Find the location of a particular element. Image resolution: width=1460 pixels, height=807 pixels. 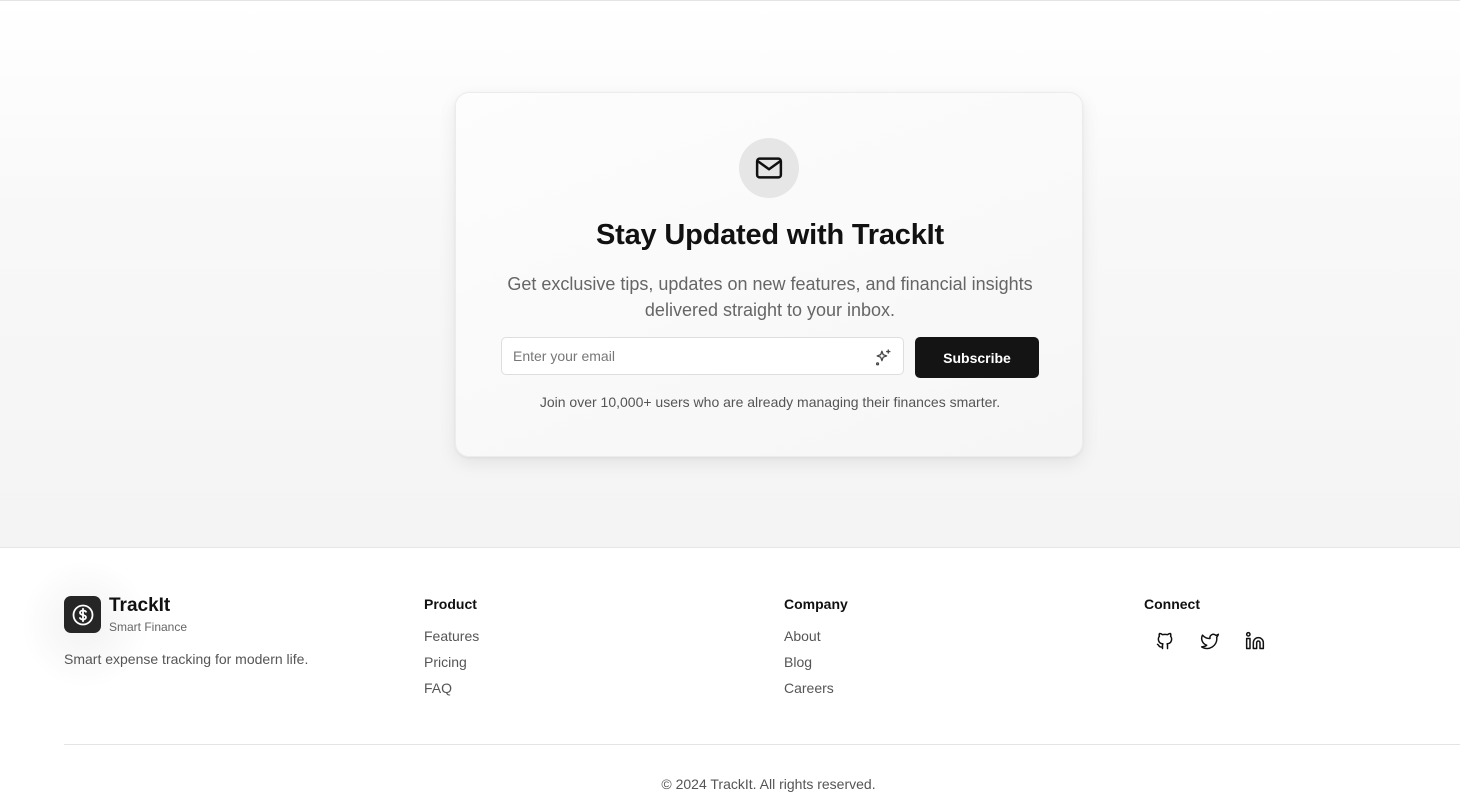

subscribe-button: Subscribe is located at coordinates (977, 357).